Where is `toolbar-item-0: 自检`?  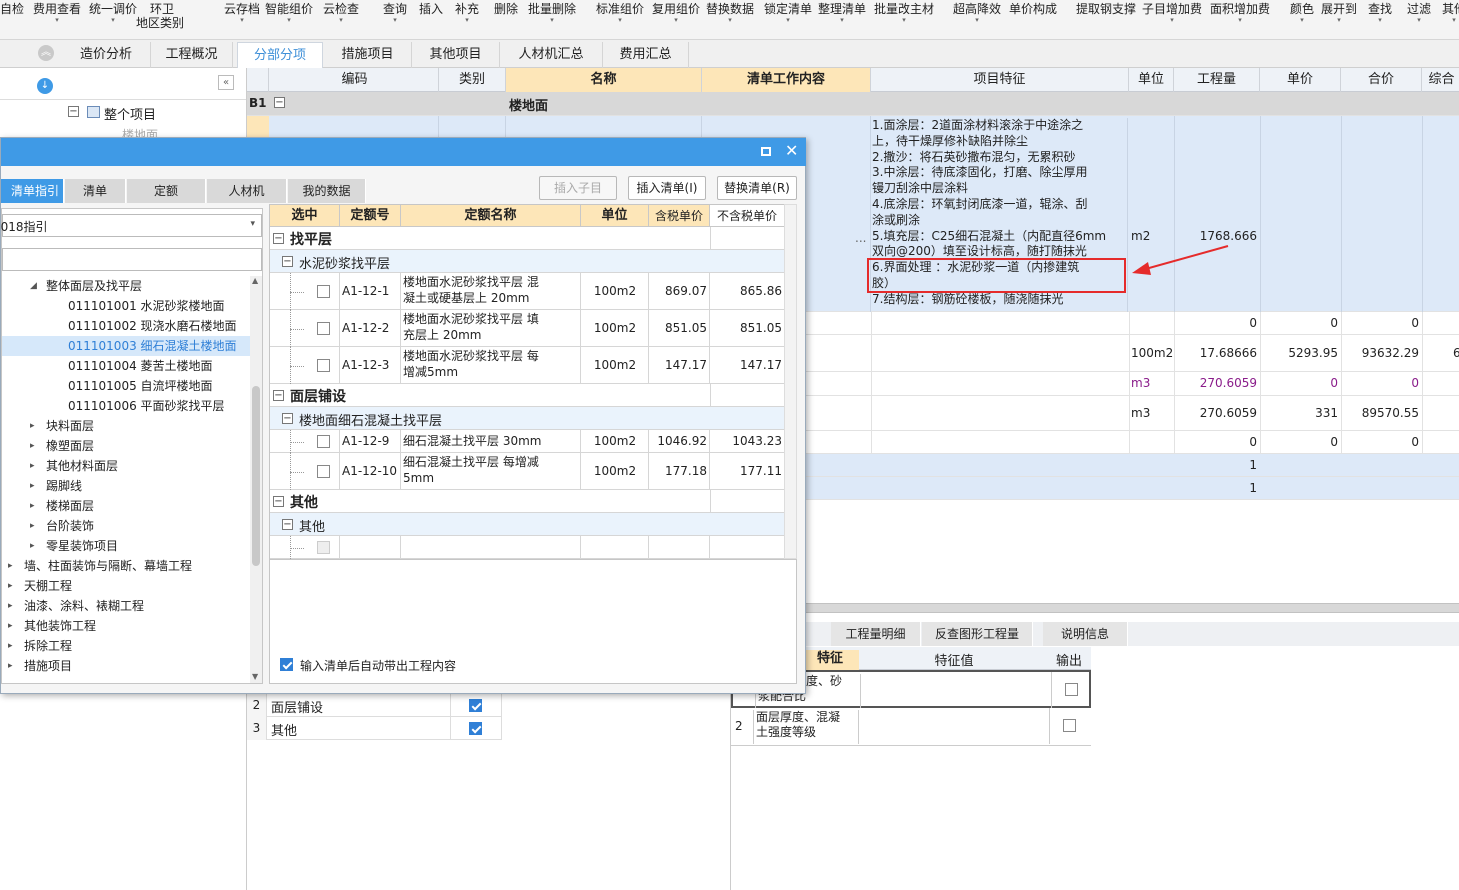 toolbar-item-0: 自检 is located at coordinates (12, 9).